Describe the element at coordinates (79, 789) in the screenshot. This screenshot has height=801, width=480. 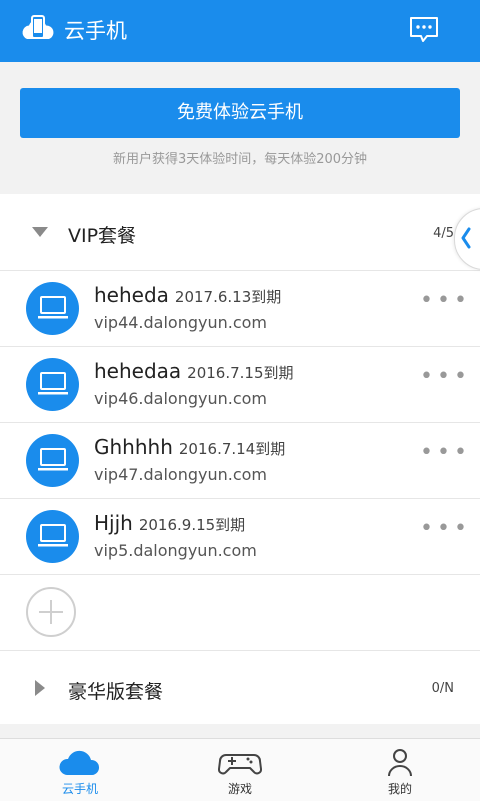
I see `tab-label: 云手机` at that location.